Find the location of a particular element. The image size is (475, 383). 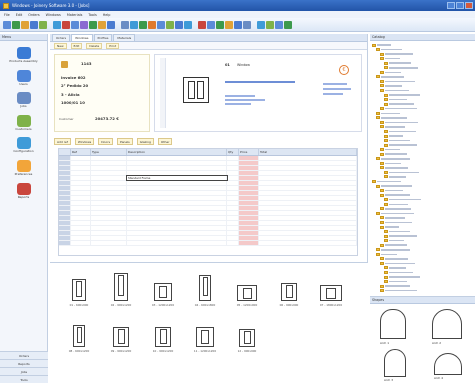

nav-item-configuration: Configuration is located at coordinates (23, 145).